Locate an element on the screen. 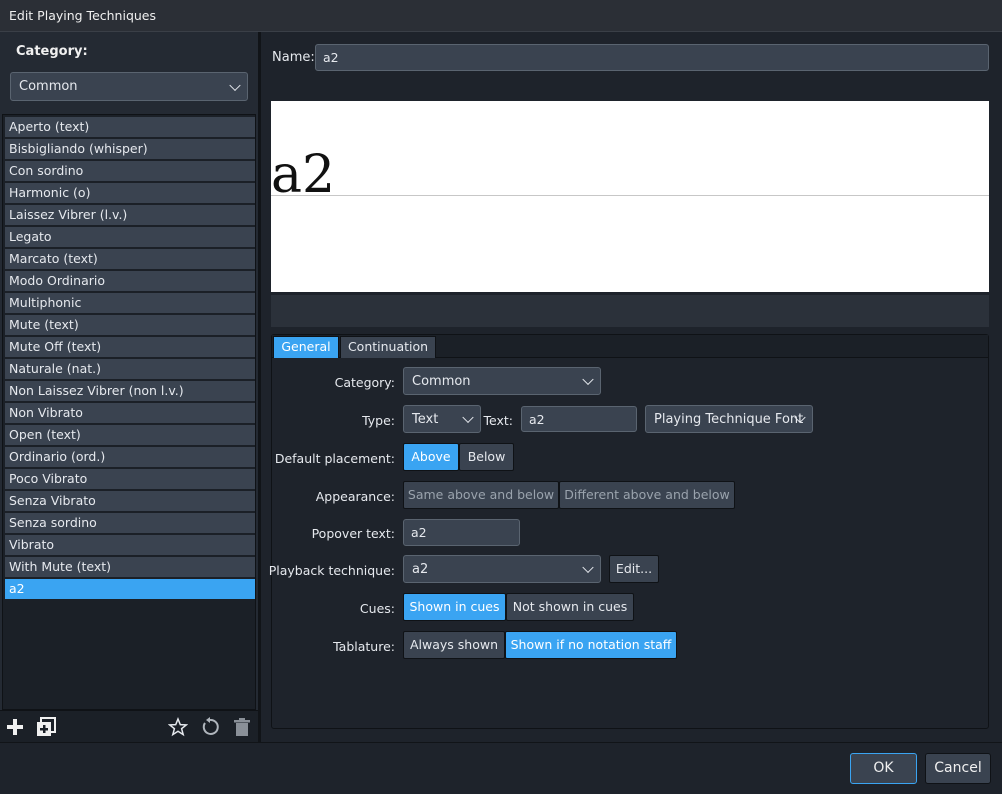 Image resolution: width=1002 pixels, height=794 pixels. name-input: a2 is located at coordinates (652, 57).